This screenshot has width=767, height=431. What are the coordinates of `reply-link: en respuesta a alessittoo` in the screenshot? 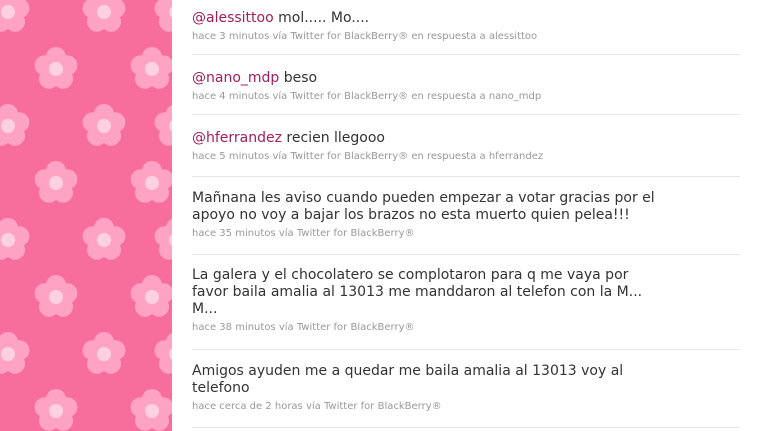 It's located at (474, 36).